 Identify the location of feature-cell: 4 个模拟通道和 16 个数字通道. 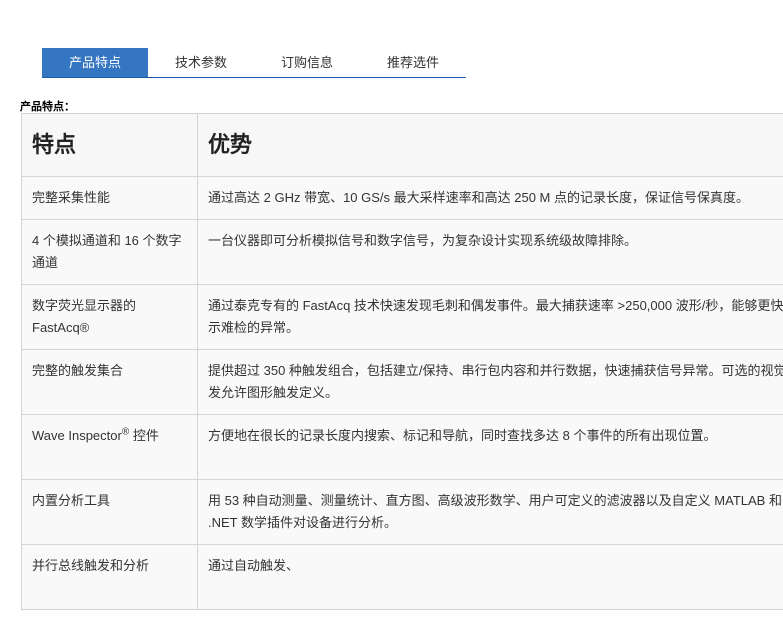
(110, 252).